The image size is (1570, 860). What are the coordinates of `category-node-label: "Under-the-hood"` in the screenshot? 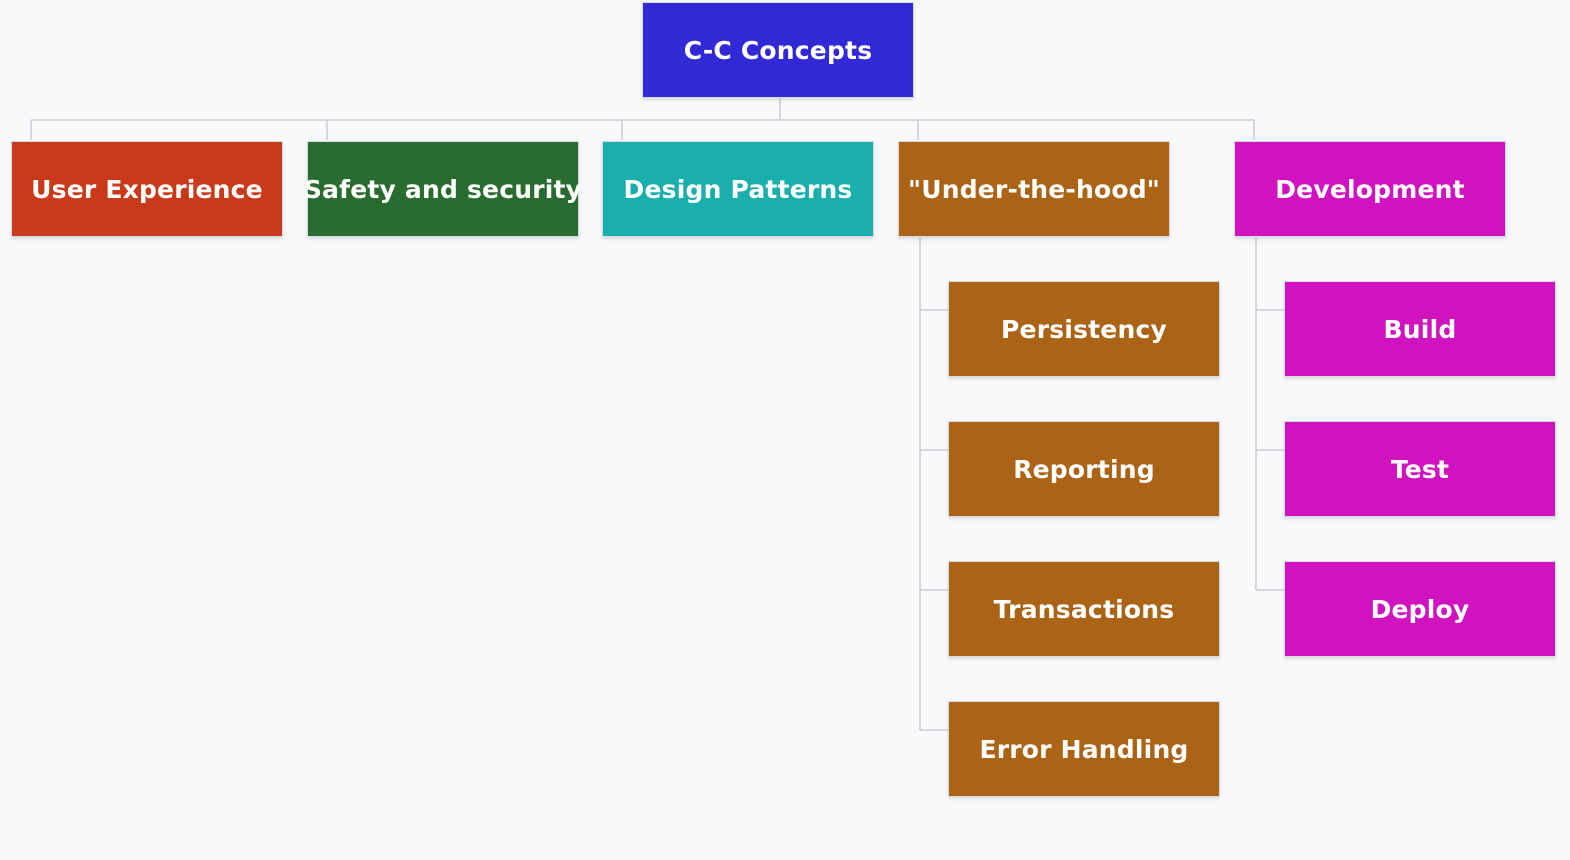 It's located at (1034, 189).